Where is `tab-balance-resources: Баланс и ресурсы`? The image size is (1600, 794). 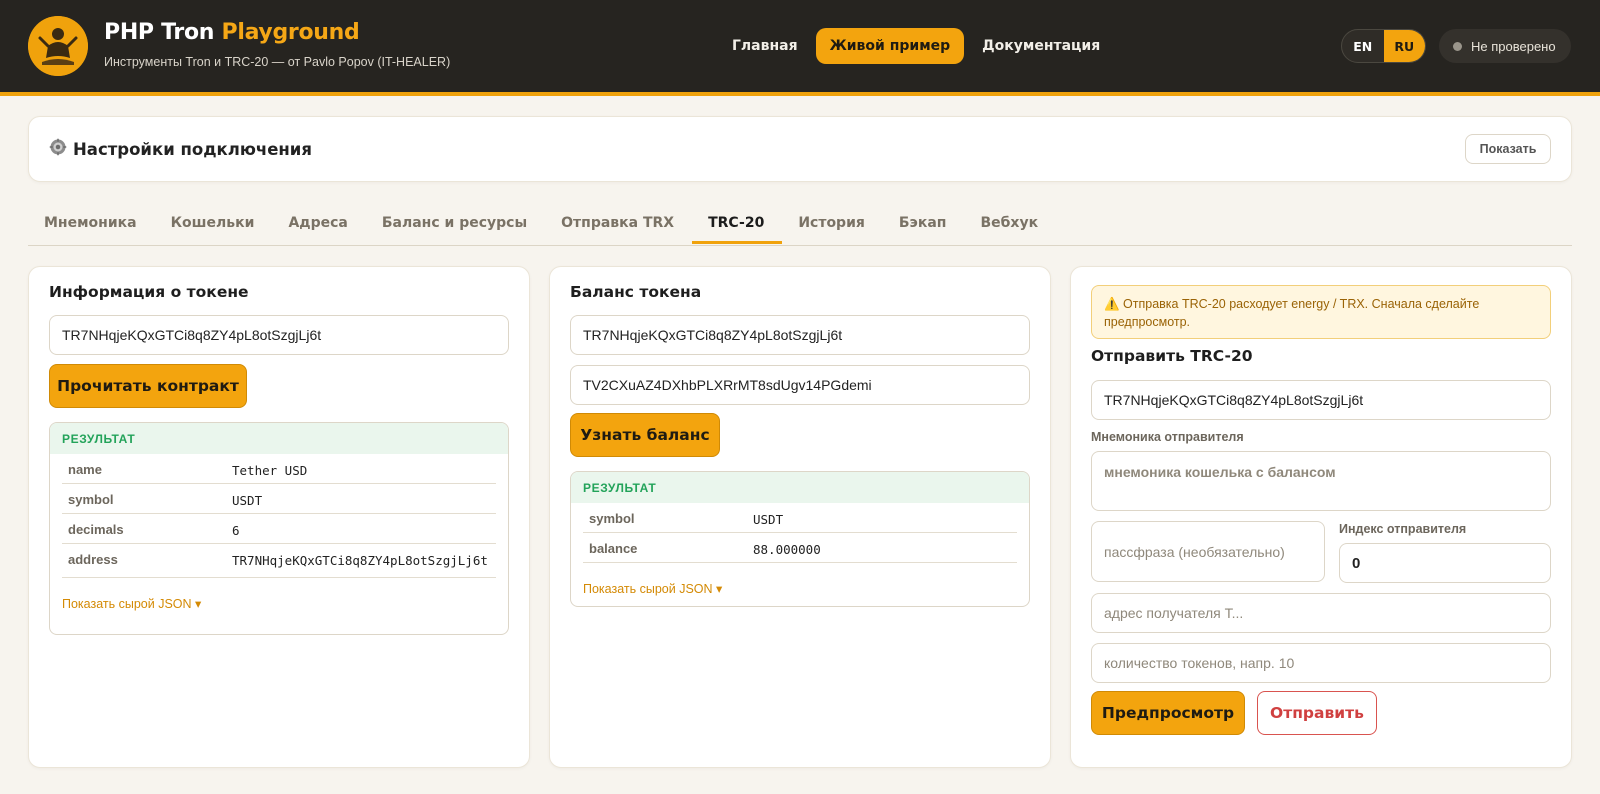 tab-balance-resources: Баланс и ресурсы is located at coordinates (455, 224).